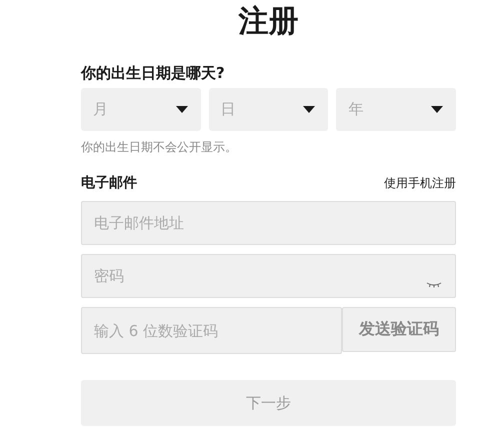 This screenshot has width=501, height=427. I want to click on closed-eye-icon, so click(434, 285).